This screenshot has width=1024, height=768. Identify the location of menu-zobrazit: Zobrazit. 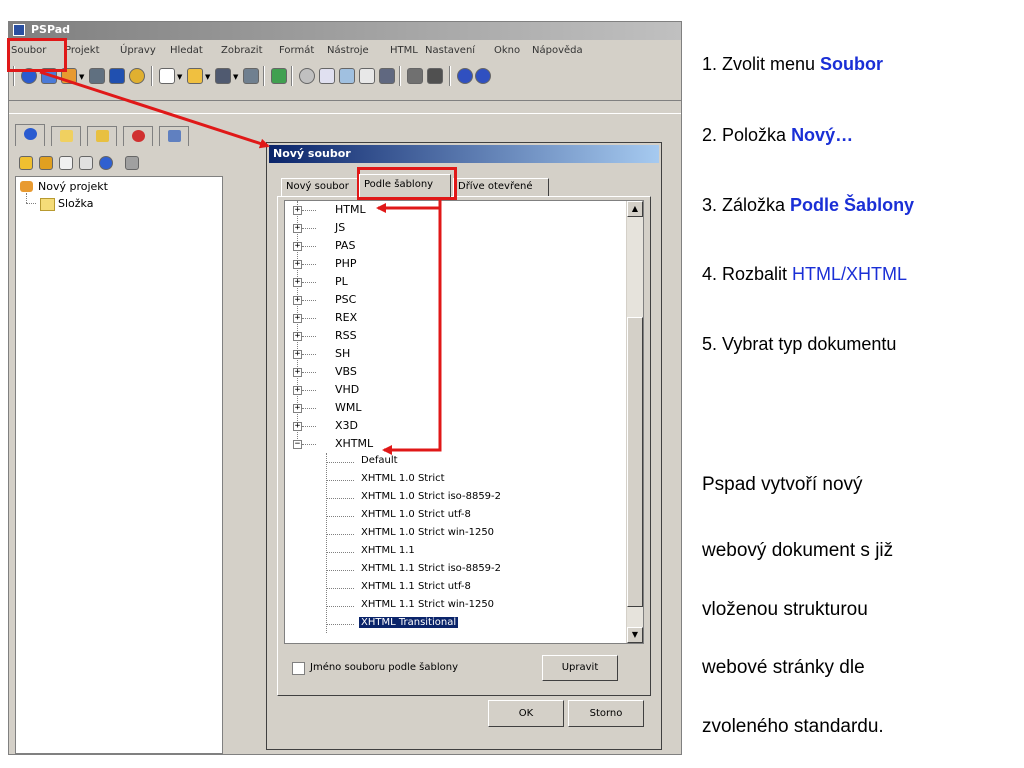
(242, 50).